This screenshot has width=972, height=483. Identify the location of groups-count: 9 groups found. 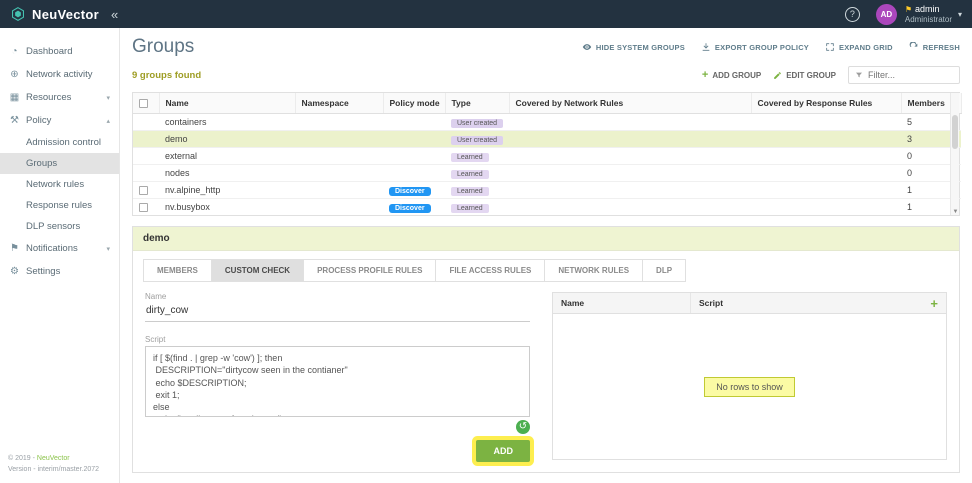
(167, 75).